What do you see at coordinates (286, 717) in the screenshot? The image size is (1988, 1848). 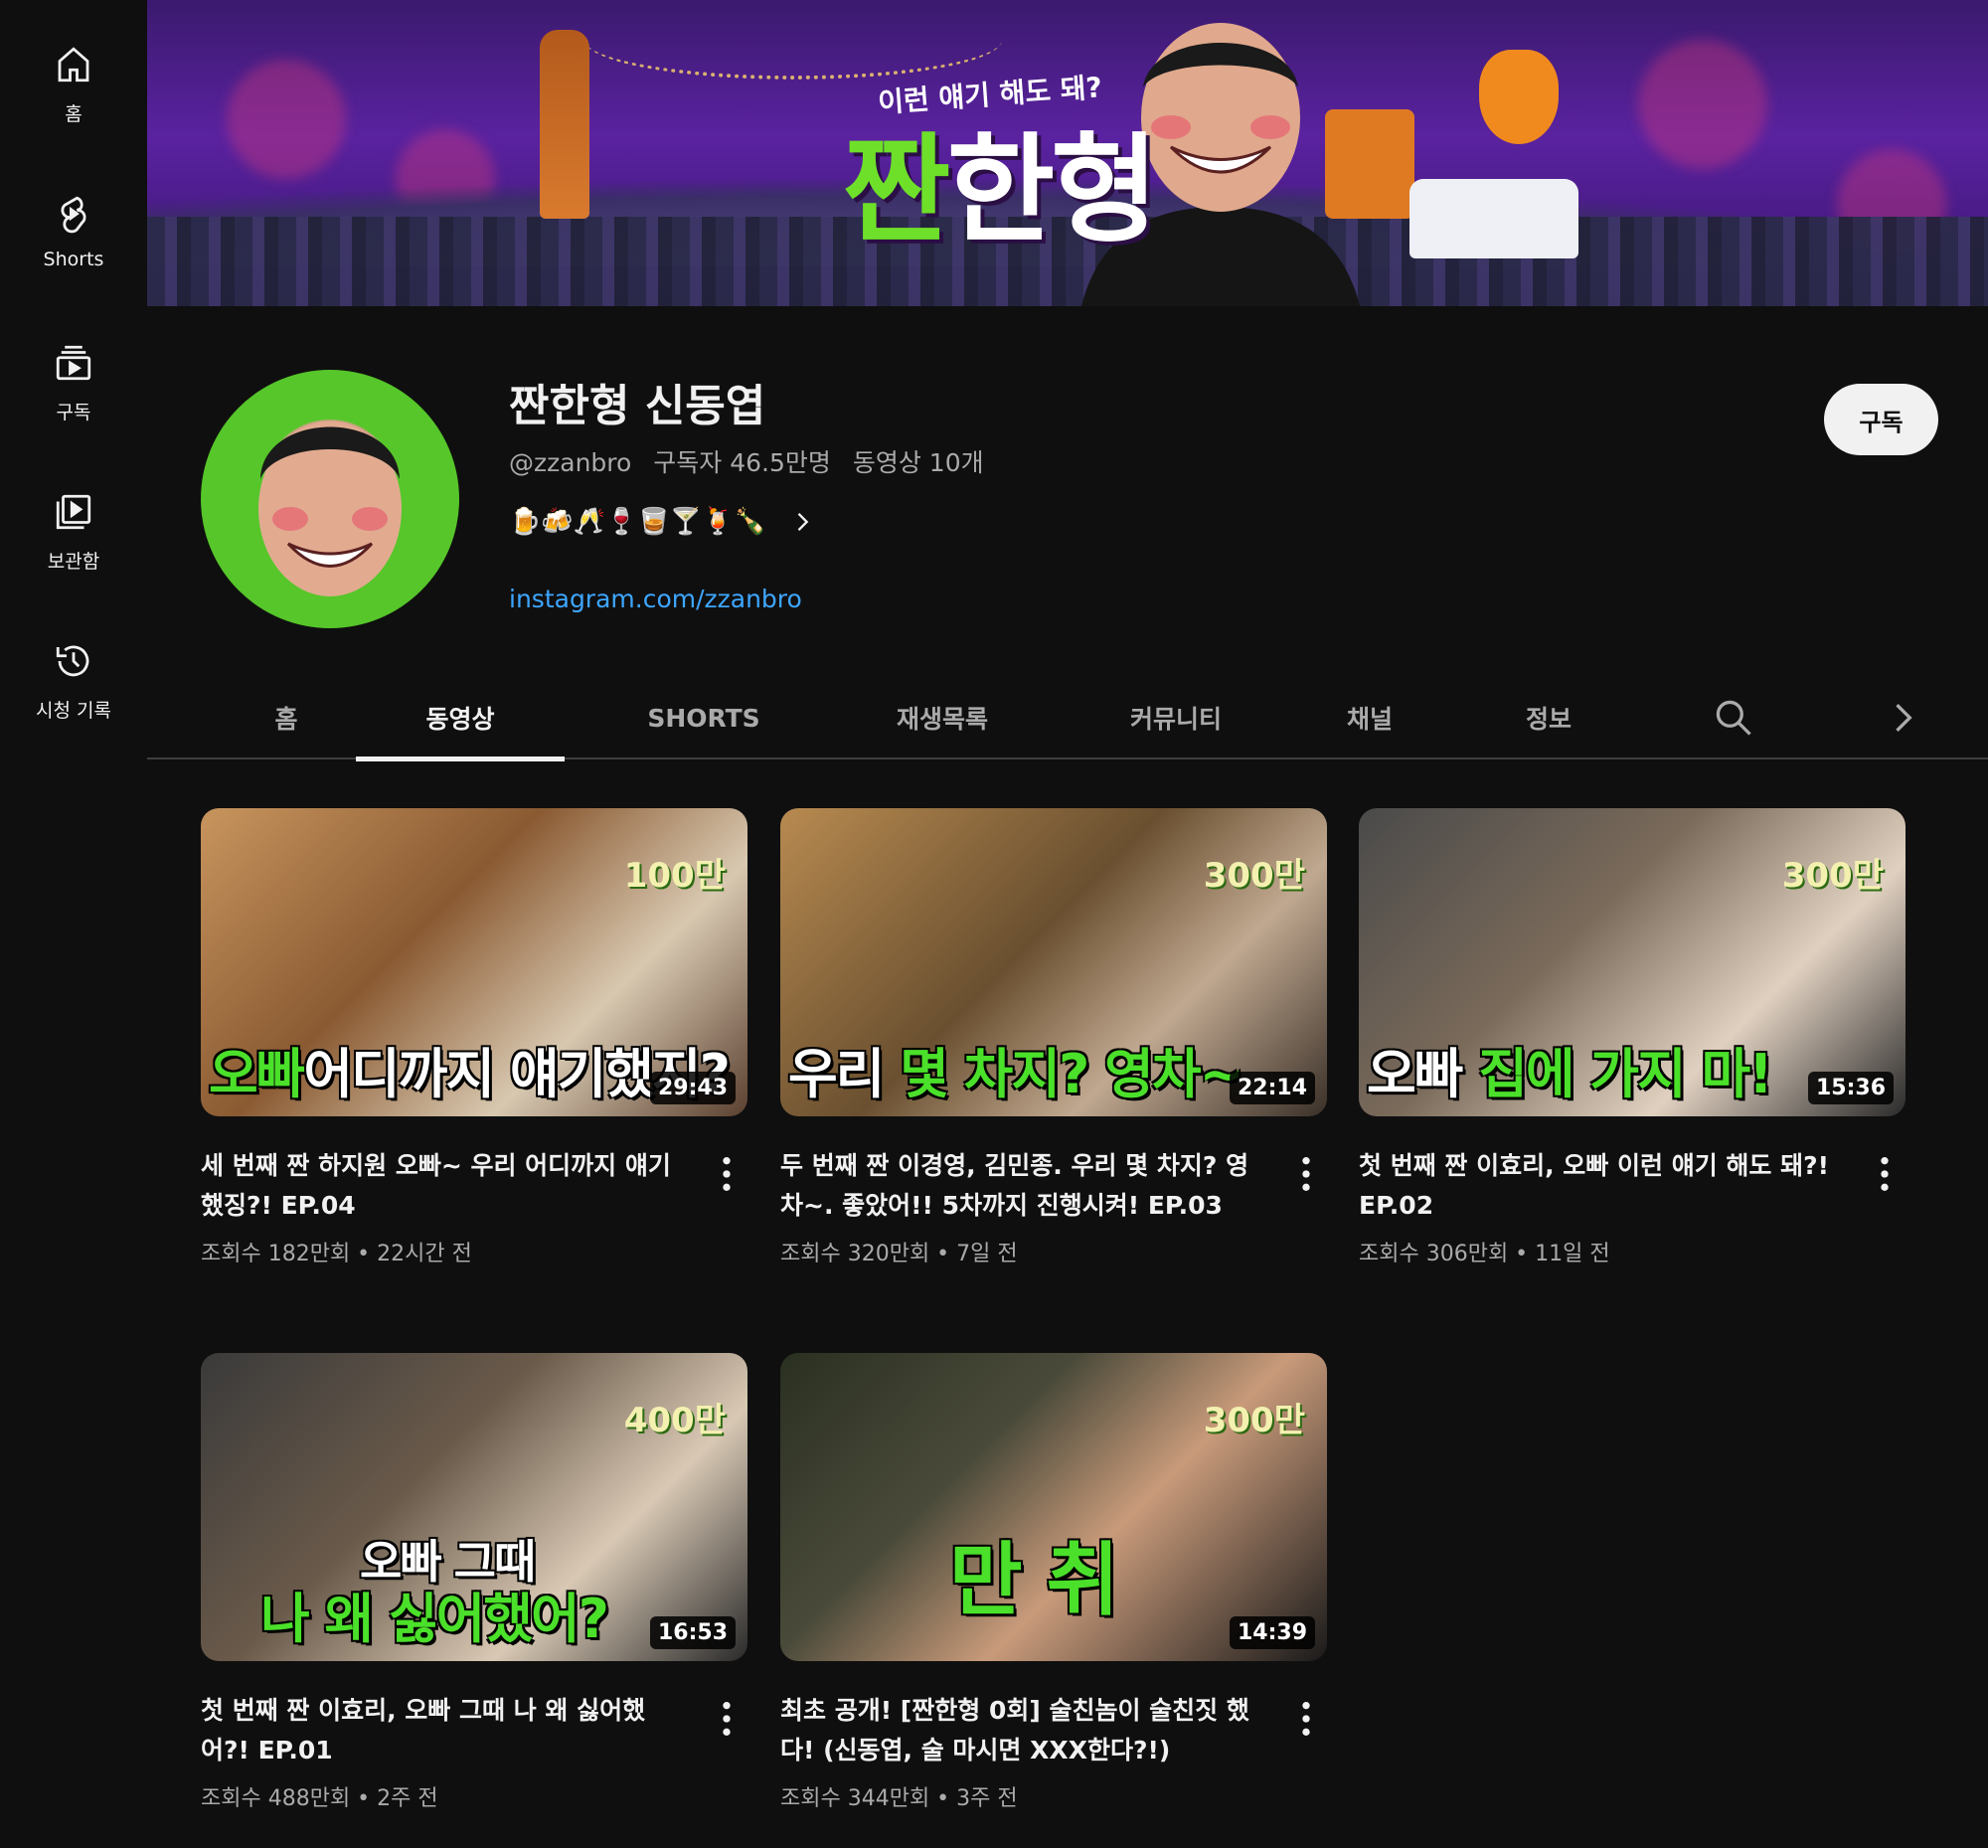 I see `tab-home: 홈` at bounding box center [286, 717].